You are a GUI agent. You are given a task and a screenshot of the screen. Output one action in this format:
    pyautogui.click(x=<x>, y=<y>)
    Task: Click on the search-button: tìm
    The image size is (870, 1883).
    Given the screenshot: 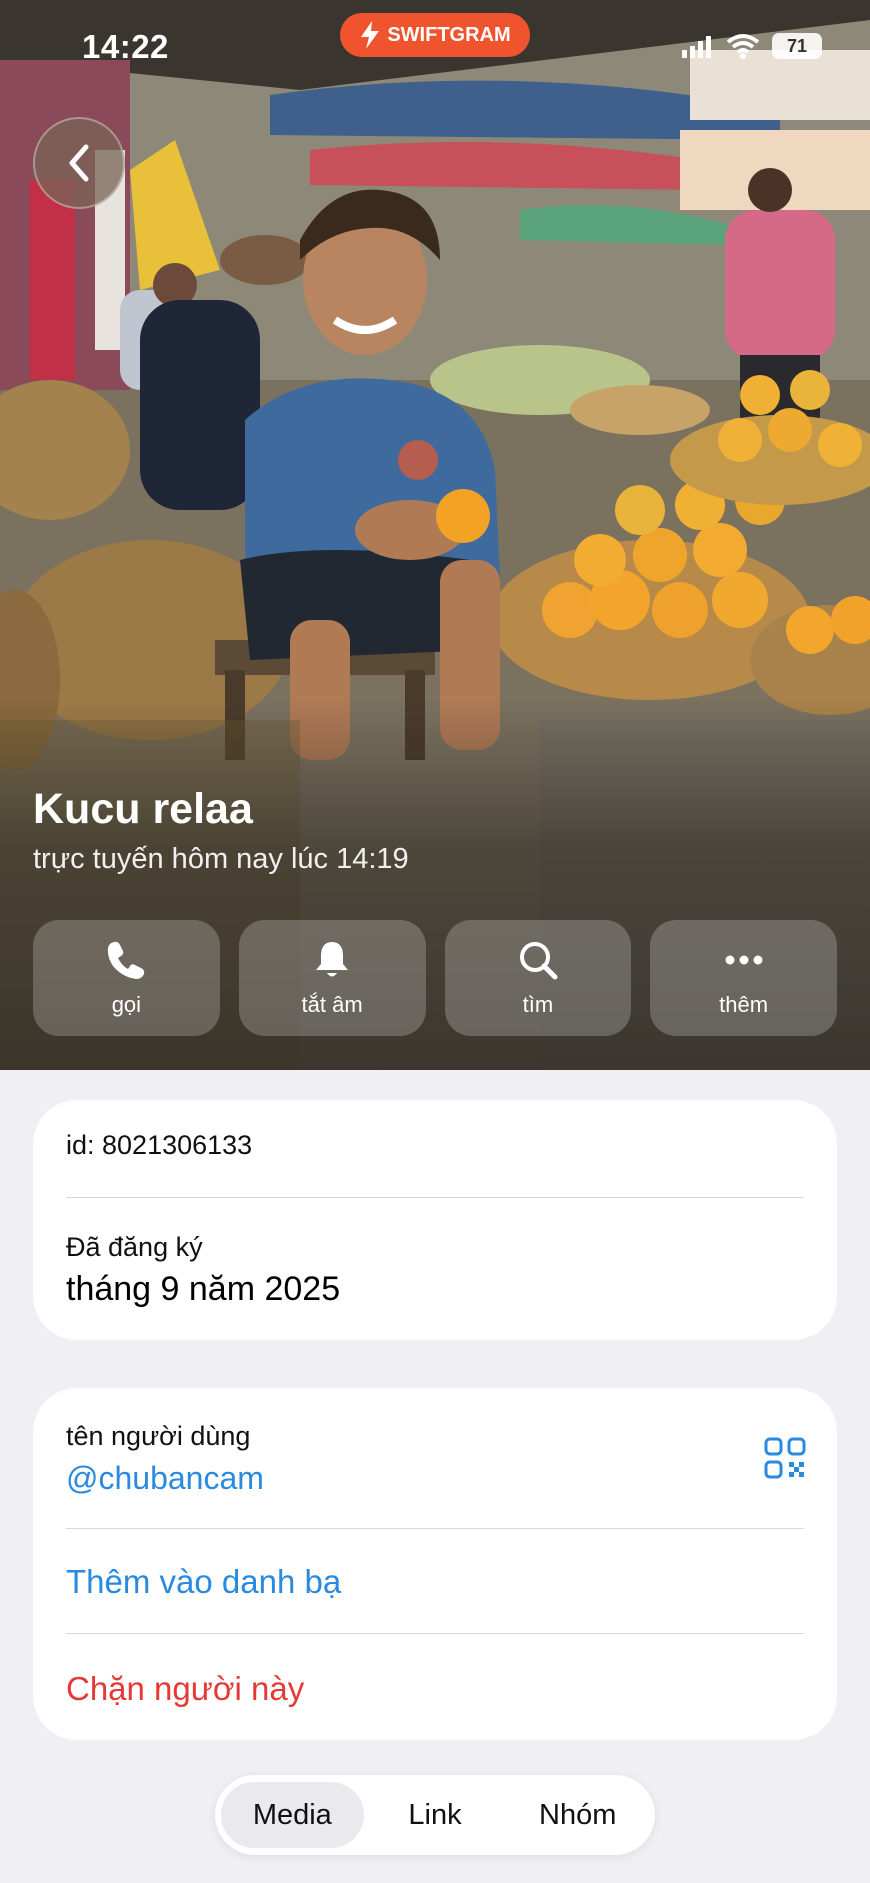 What is the action you would take?
    pyautogui.click(x=538, y=978)
    